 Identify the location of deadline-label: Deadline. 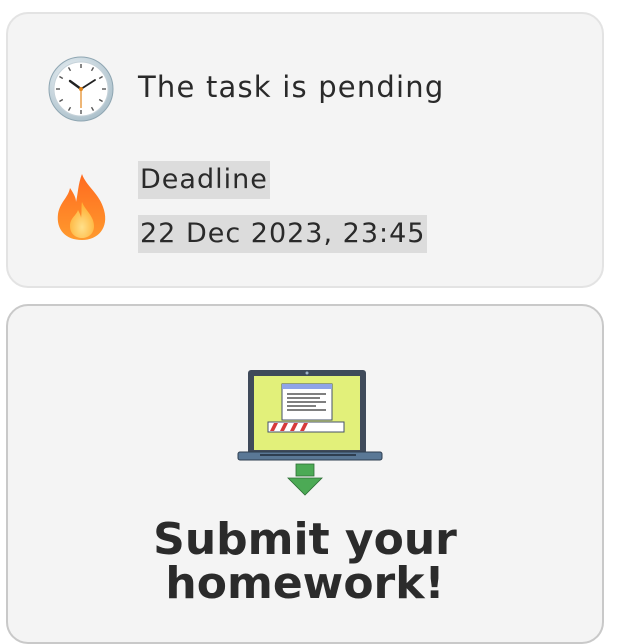
(204, 180).